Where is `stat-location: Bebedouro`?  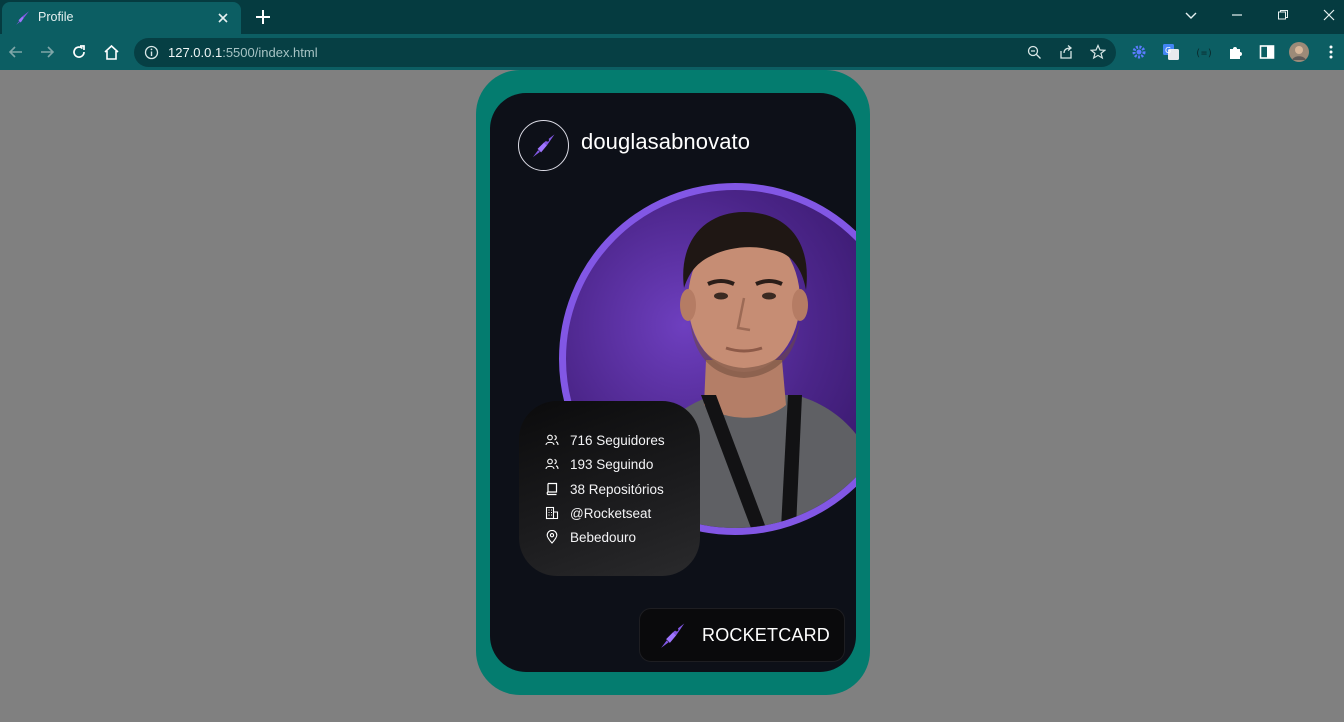
stat-location: Bebedouro is located at coordinates (590, 537).